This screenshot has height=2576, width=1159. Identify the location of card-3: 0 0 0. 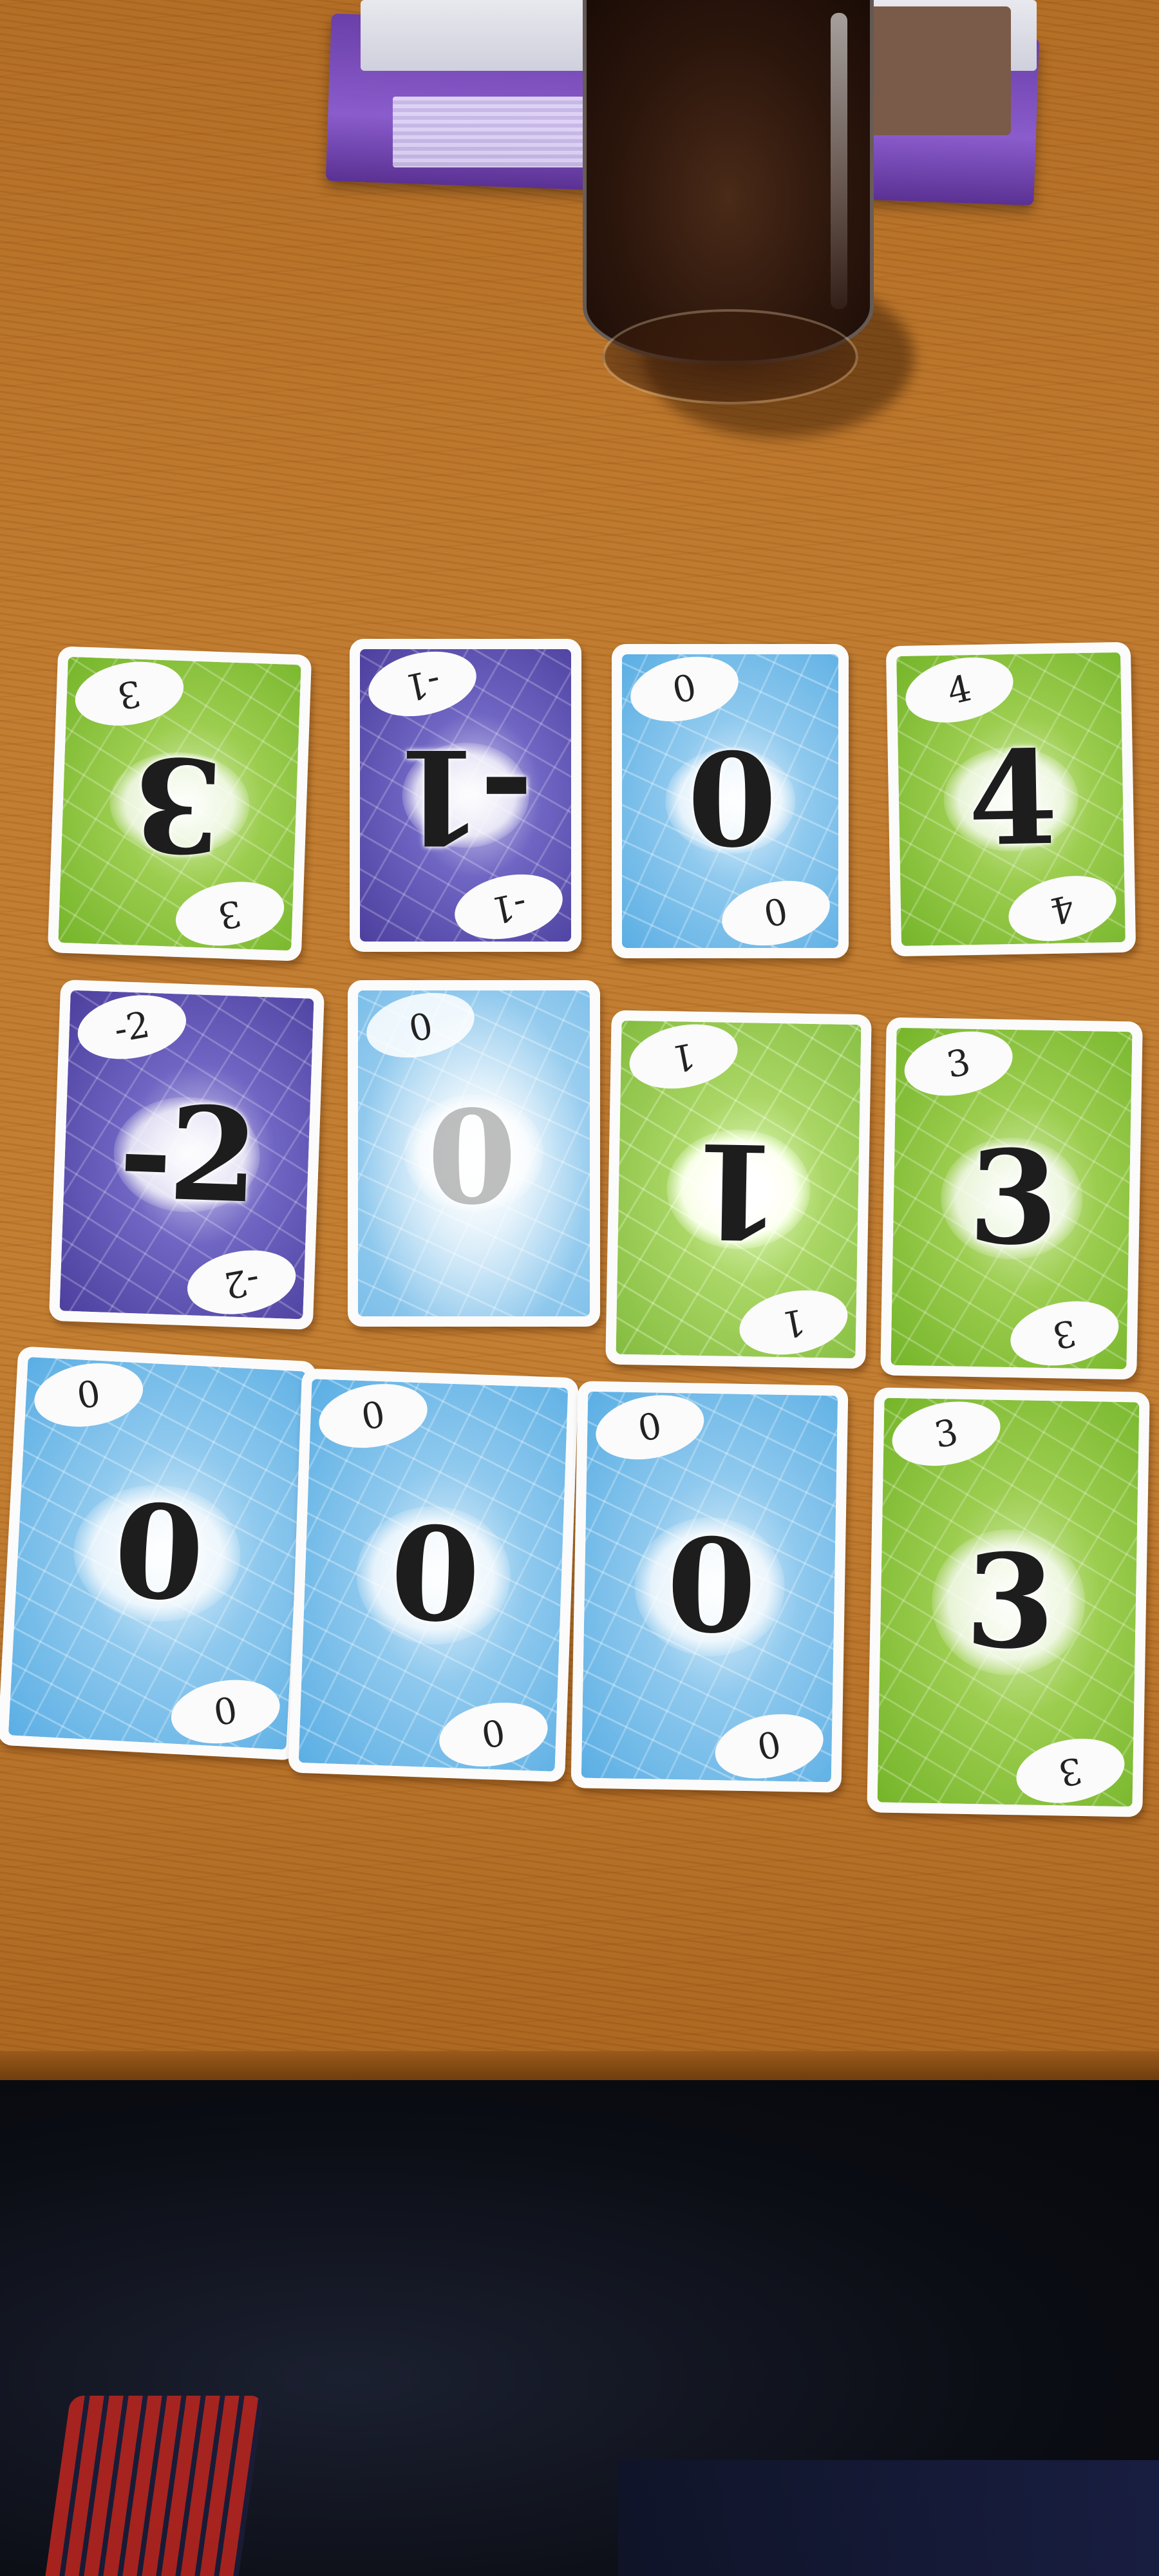
(730, 801).